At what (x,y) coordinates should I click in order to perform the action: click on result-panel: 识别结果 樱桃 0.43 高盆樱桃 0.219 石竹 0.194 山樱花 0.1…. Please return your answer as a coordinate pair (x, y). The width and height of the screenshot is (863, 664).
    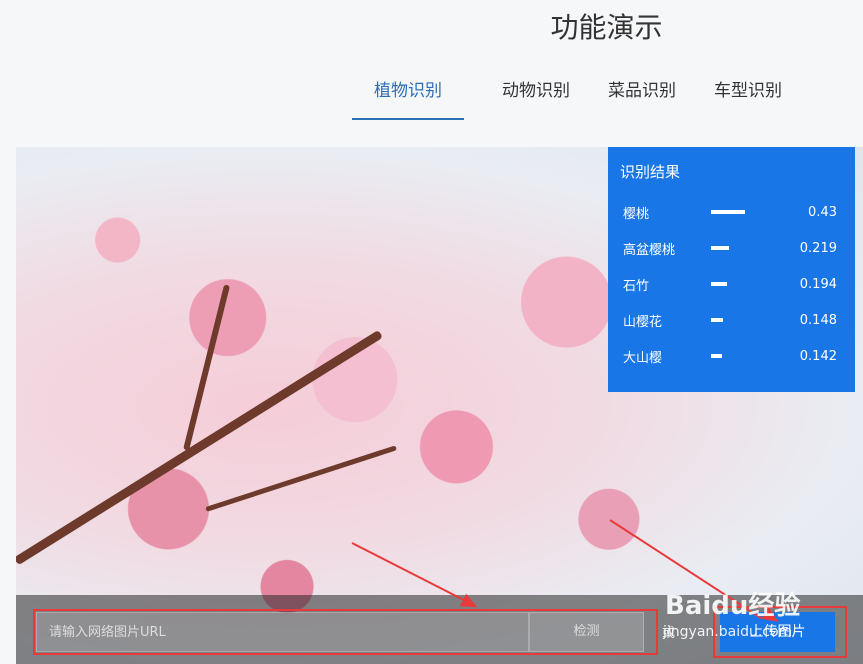
    Looking at the image, I should click on (731, 269).